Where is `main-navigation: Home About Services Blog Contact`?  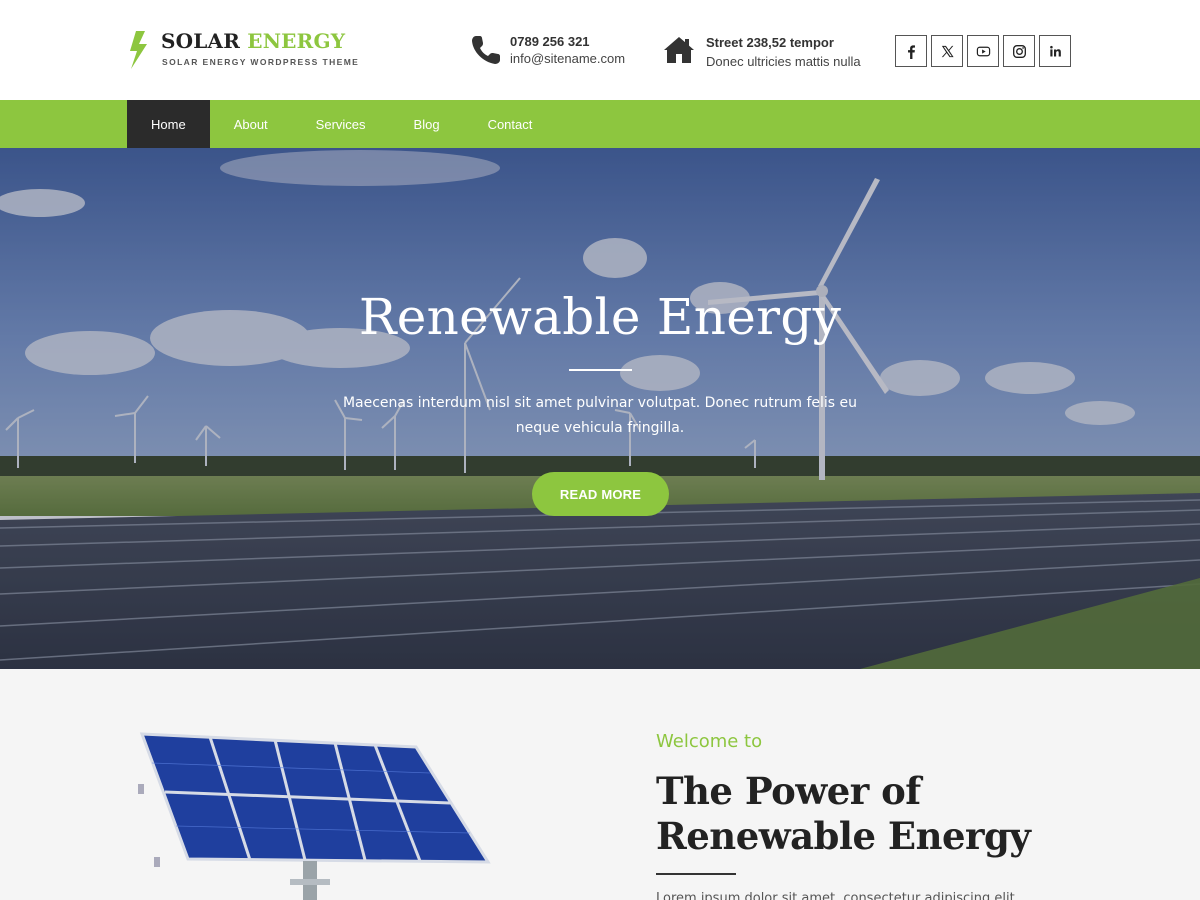 main-navigation: Home About Services Blog Contact is located at coordinates (600, 124).